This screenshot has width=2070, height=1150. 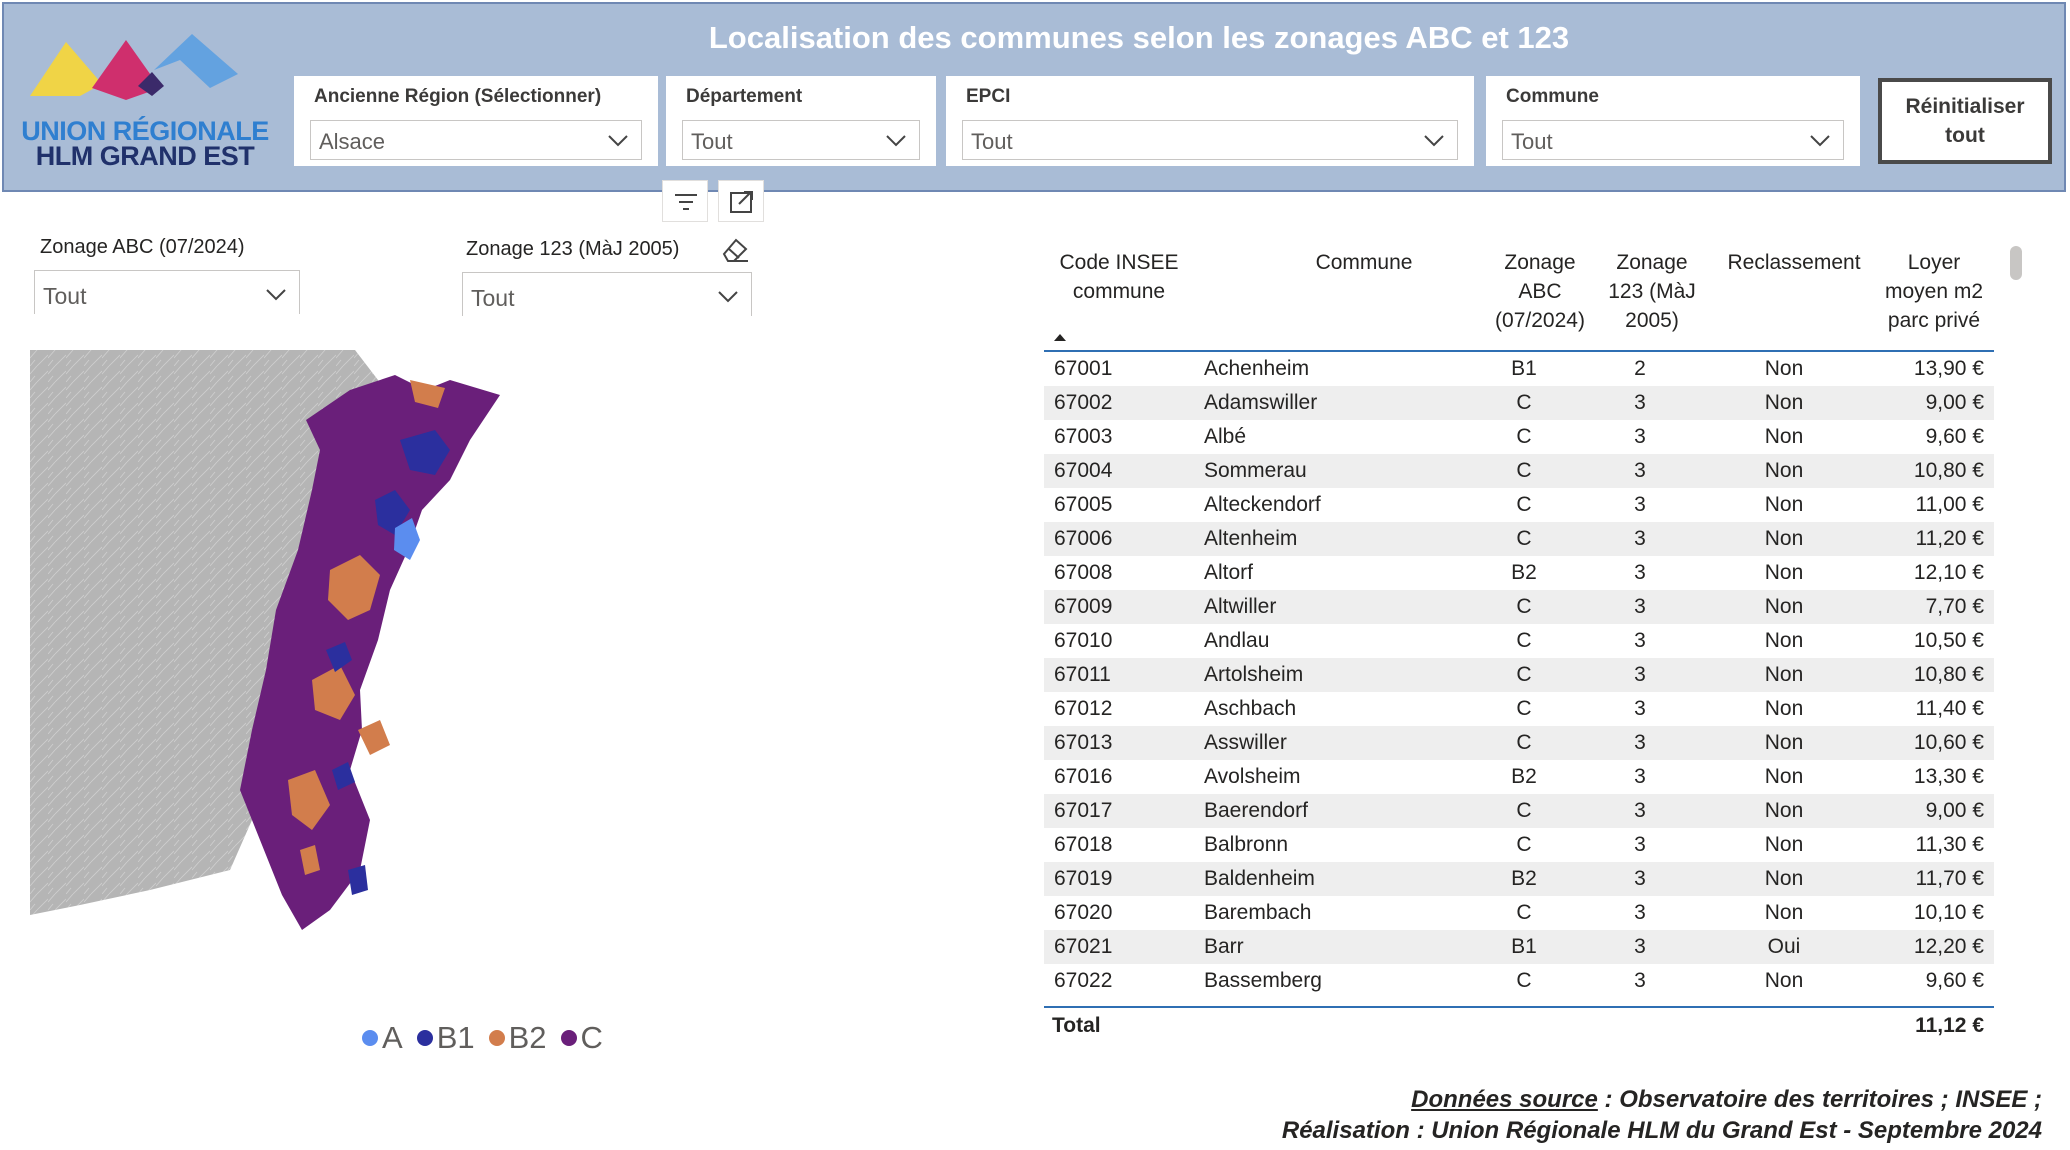 I want to click on col-header-reclassement: Reclassement, so click(x=1794, y=262).